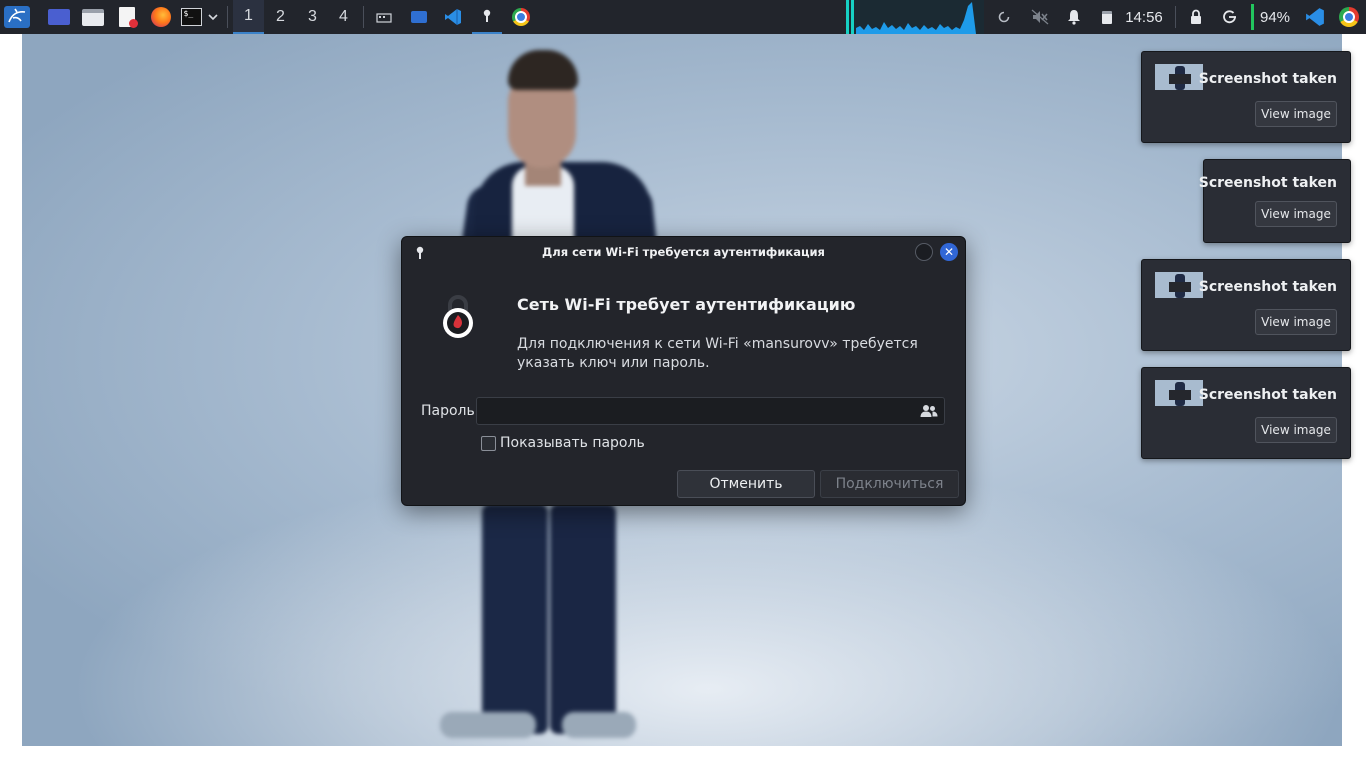  Describe the element at coordinates (924, 252) in the screenshot. I see `minimize-button` at that location.